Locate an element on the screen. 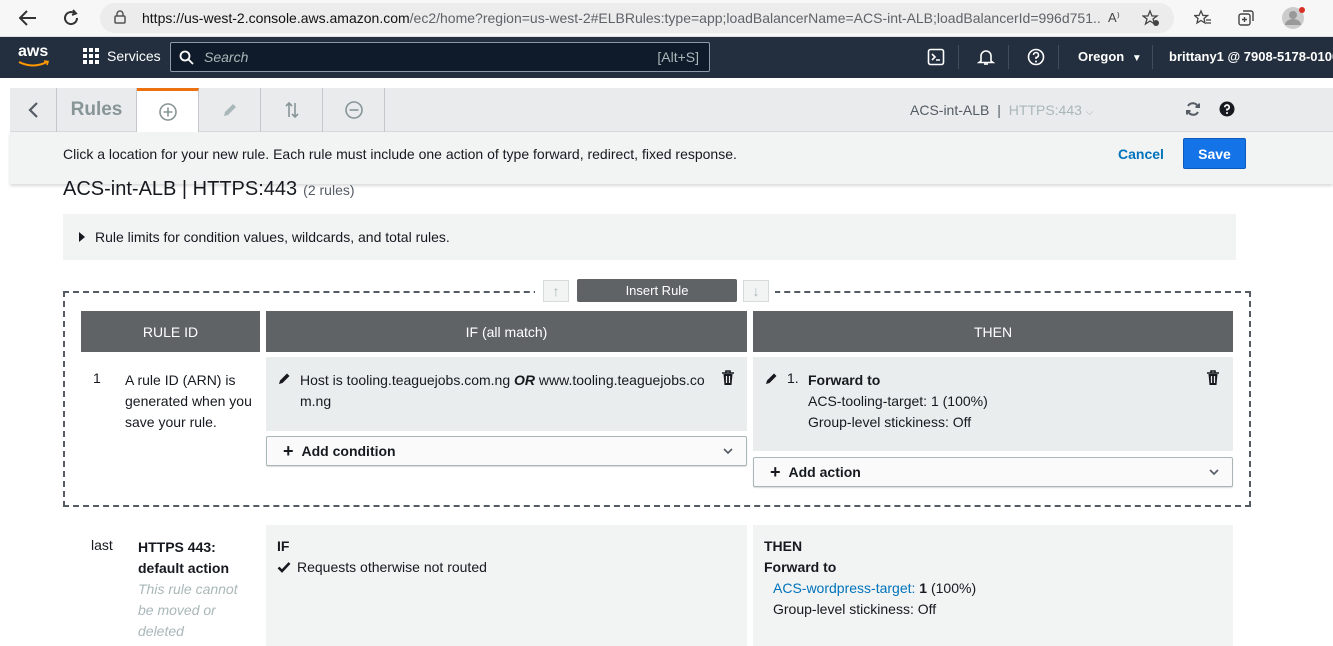  default-rule-label: last is located at coordinates (102, 545).